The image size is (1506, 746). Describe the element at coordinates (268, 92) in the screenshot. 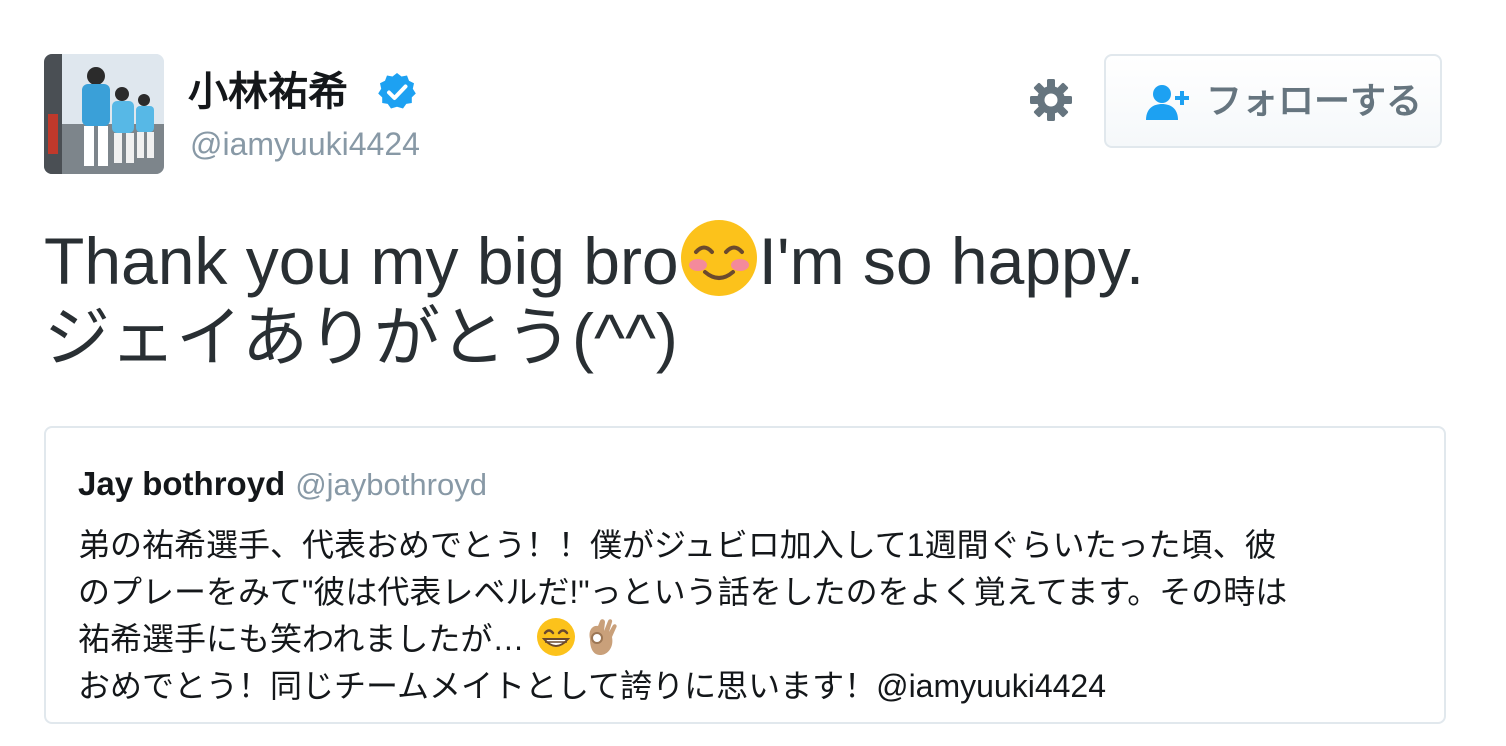

I see `author-display-name: 小林祐希` at that location.